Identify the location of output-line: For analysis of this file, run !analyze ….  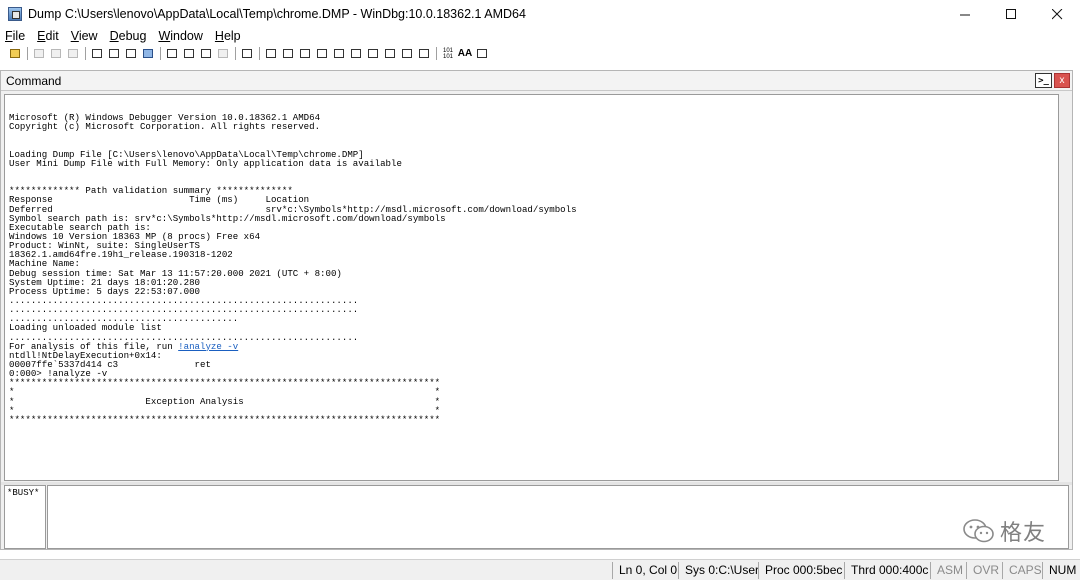
(533, 346).